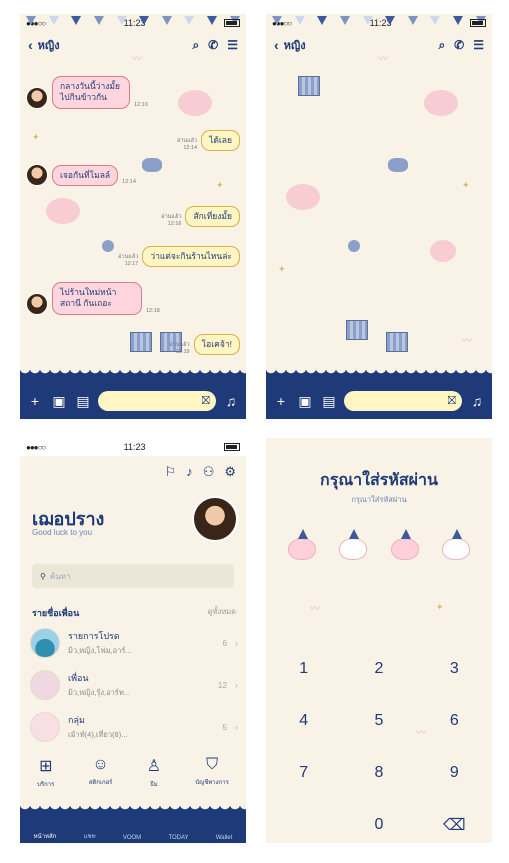 Image resolution: width=509 pixels, height=863 pixels. What do you see at coordinates (46, 766) in the screenshot?
I see `grid-icon: ⊞` at bounding box center [46, 766].